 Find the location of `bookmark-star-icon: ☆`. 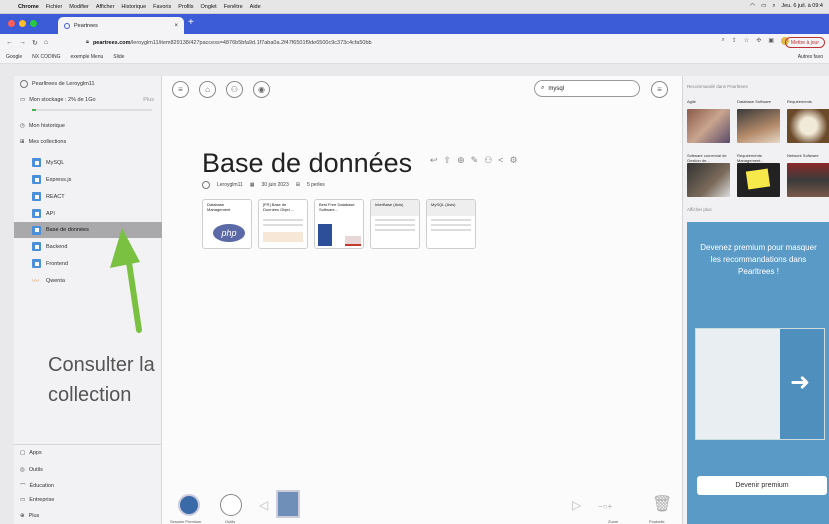

bookmark-star-icon: ☆ is located at coordinates (746, 41).